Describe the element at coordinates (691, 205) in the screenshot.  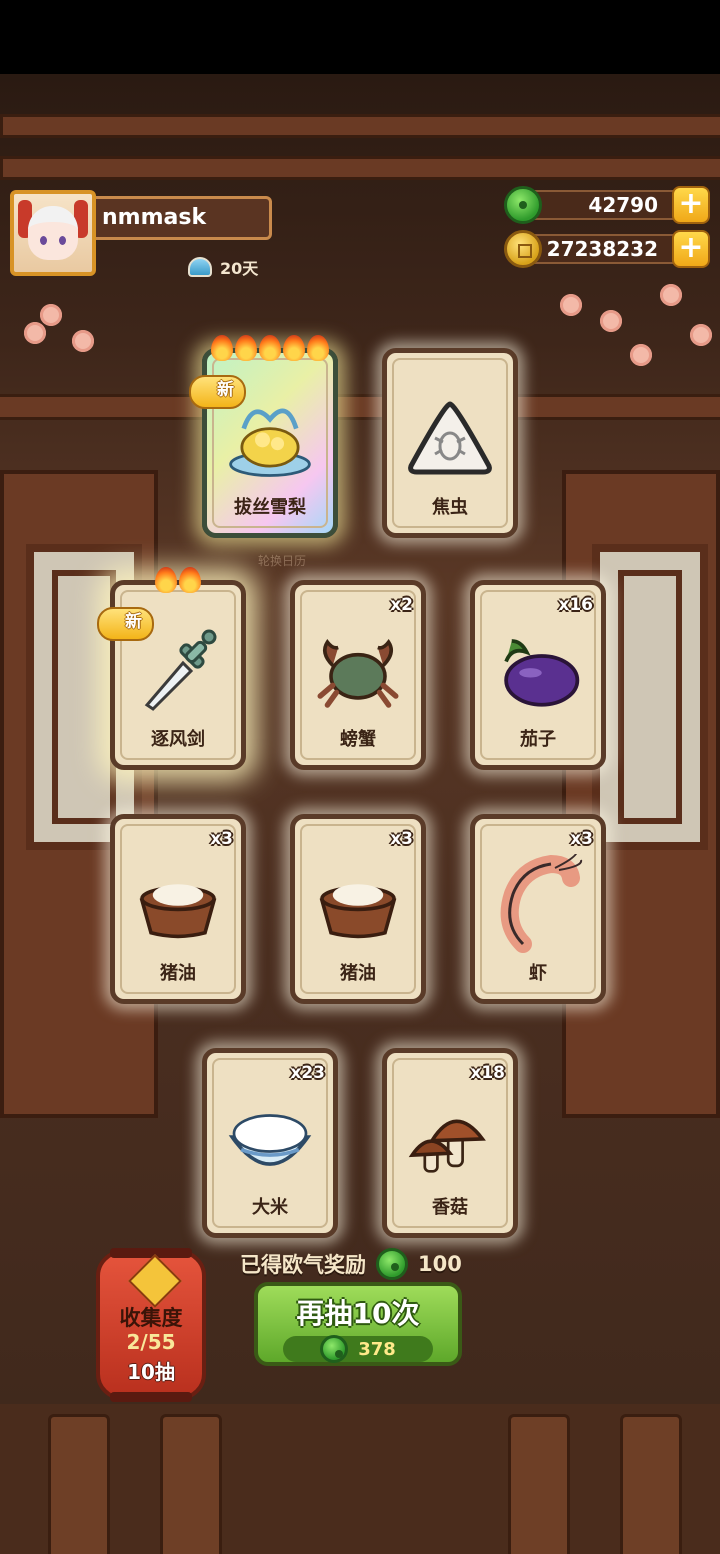
I see `add-jade-button: +` at that location.